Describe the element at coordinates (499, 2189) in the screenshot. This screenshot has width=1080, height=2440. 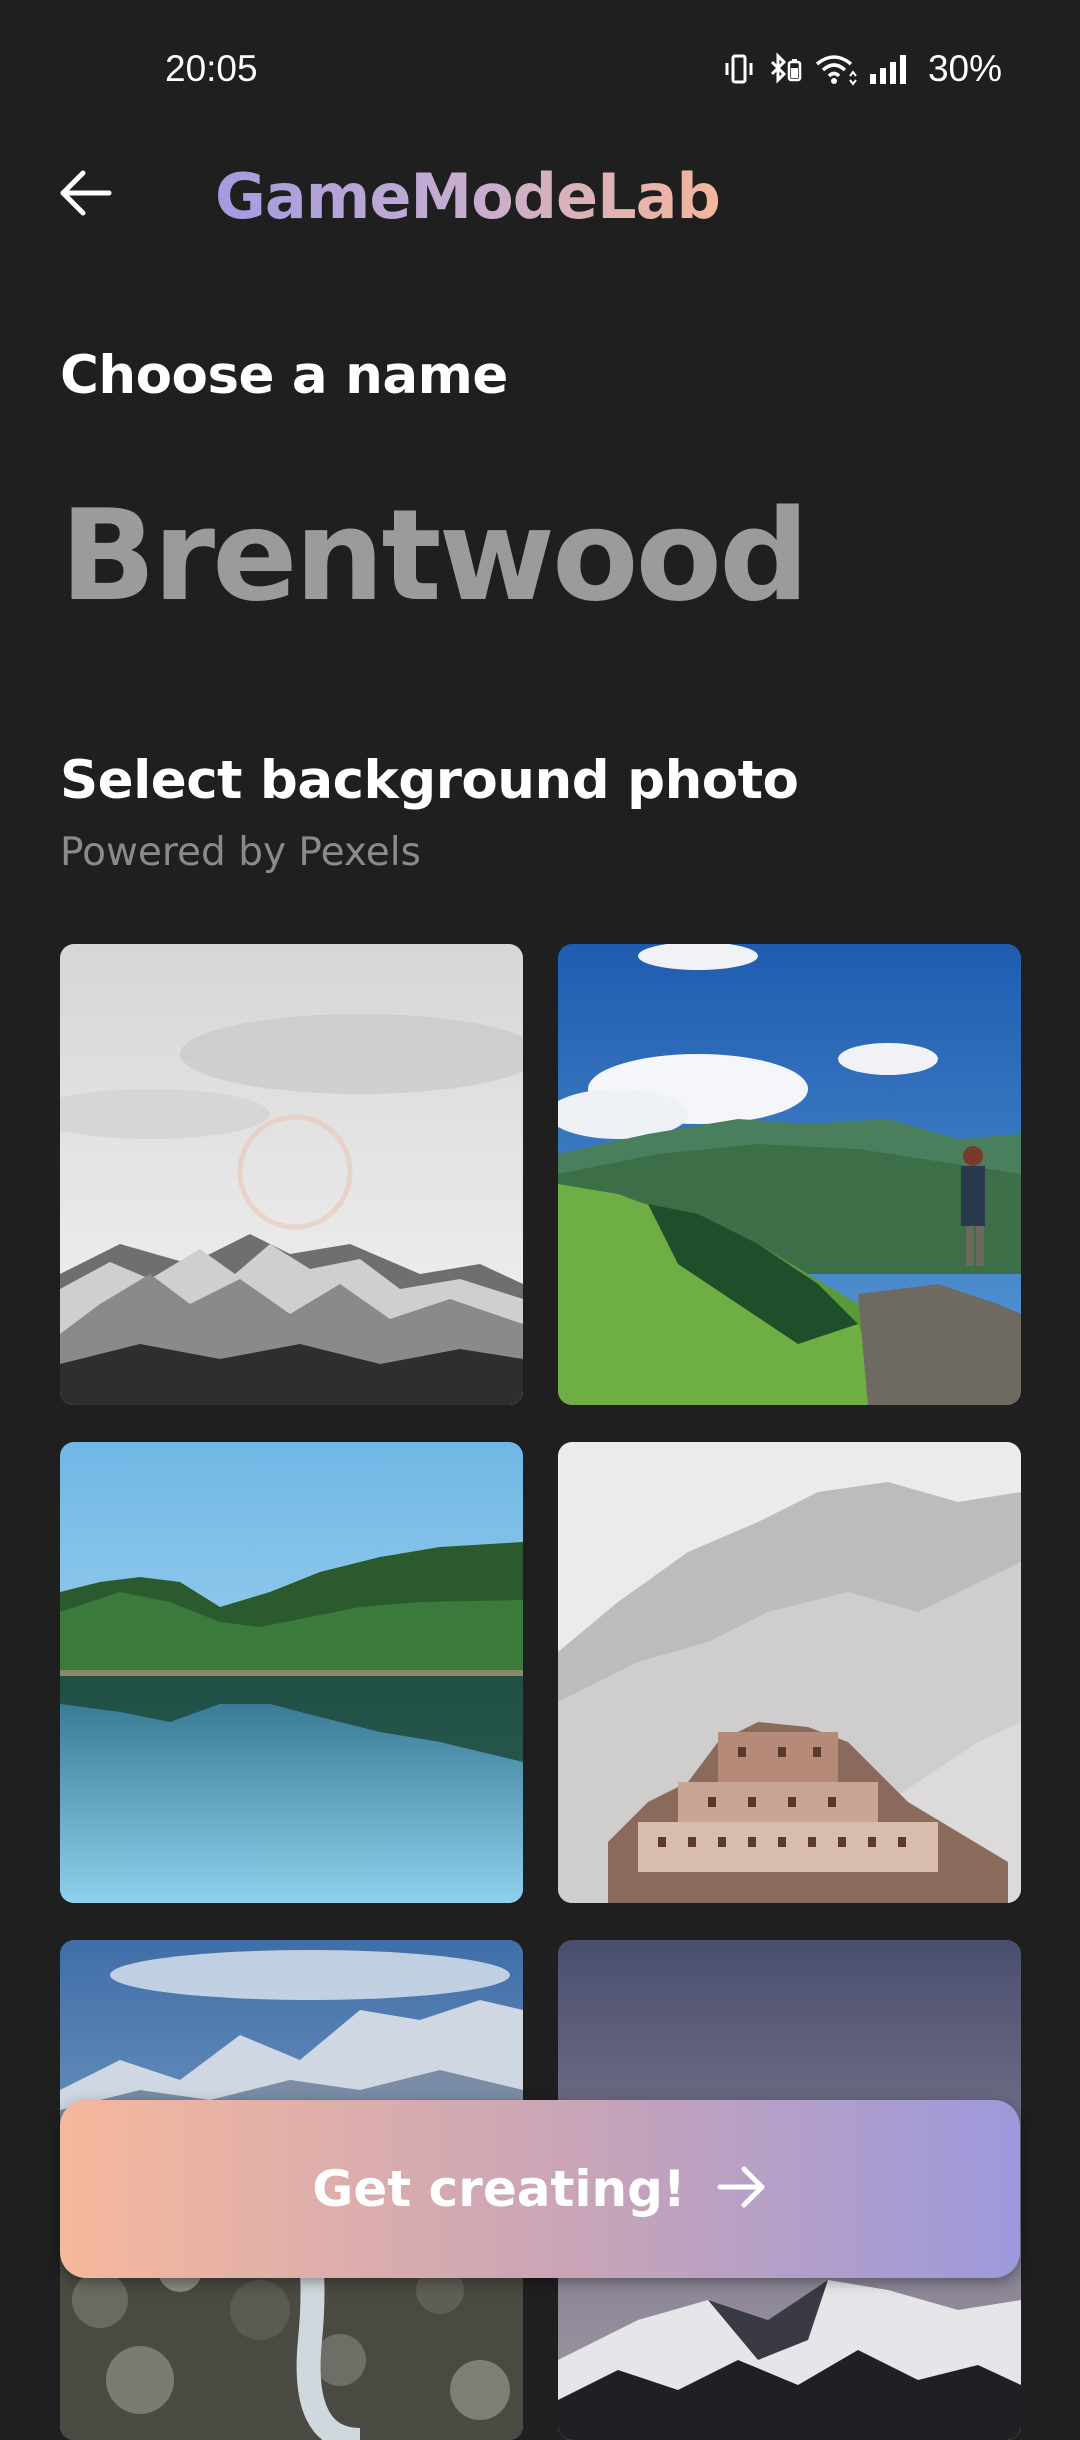
I see `get-creating-label: Get creating!` at that location.